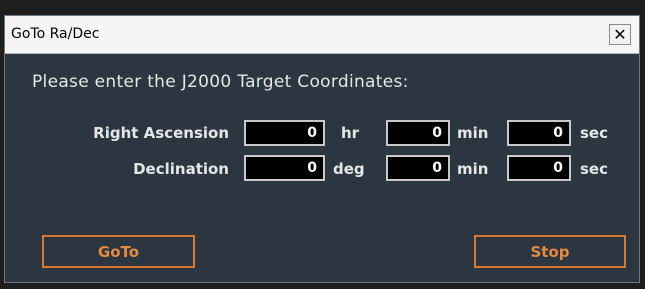  What do you see at coordinates (350, 133) in the screenshot?
I see `ra-hours-unit: hr` at bounding box center [350, 133].